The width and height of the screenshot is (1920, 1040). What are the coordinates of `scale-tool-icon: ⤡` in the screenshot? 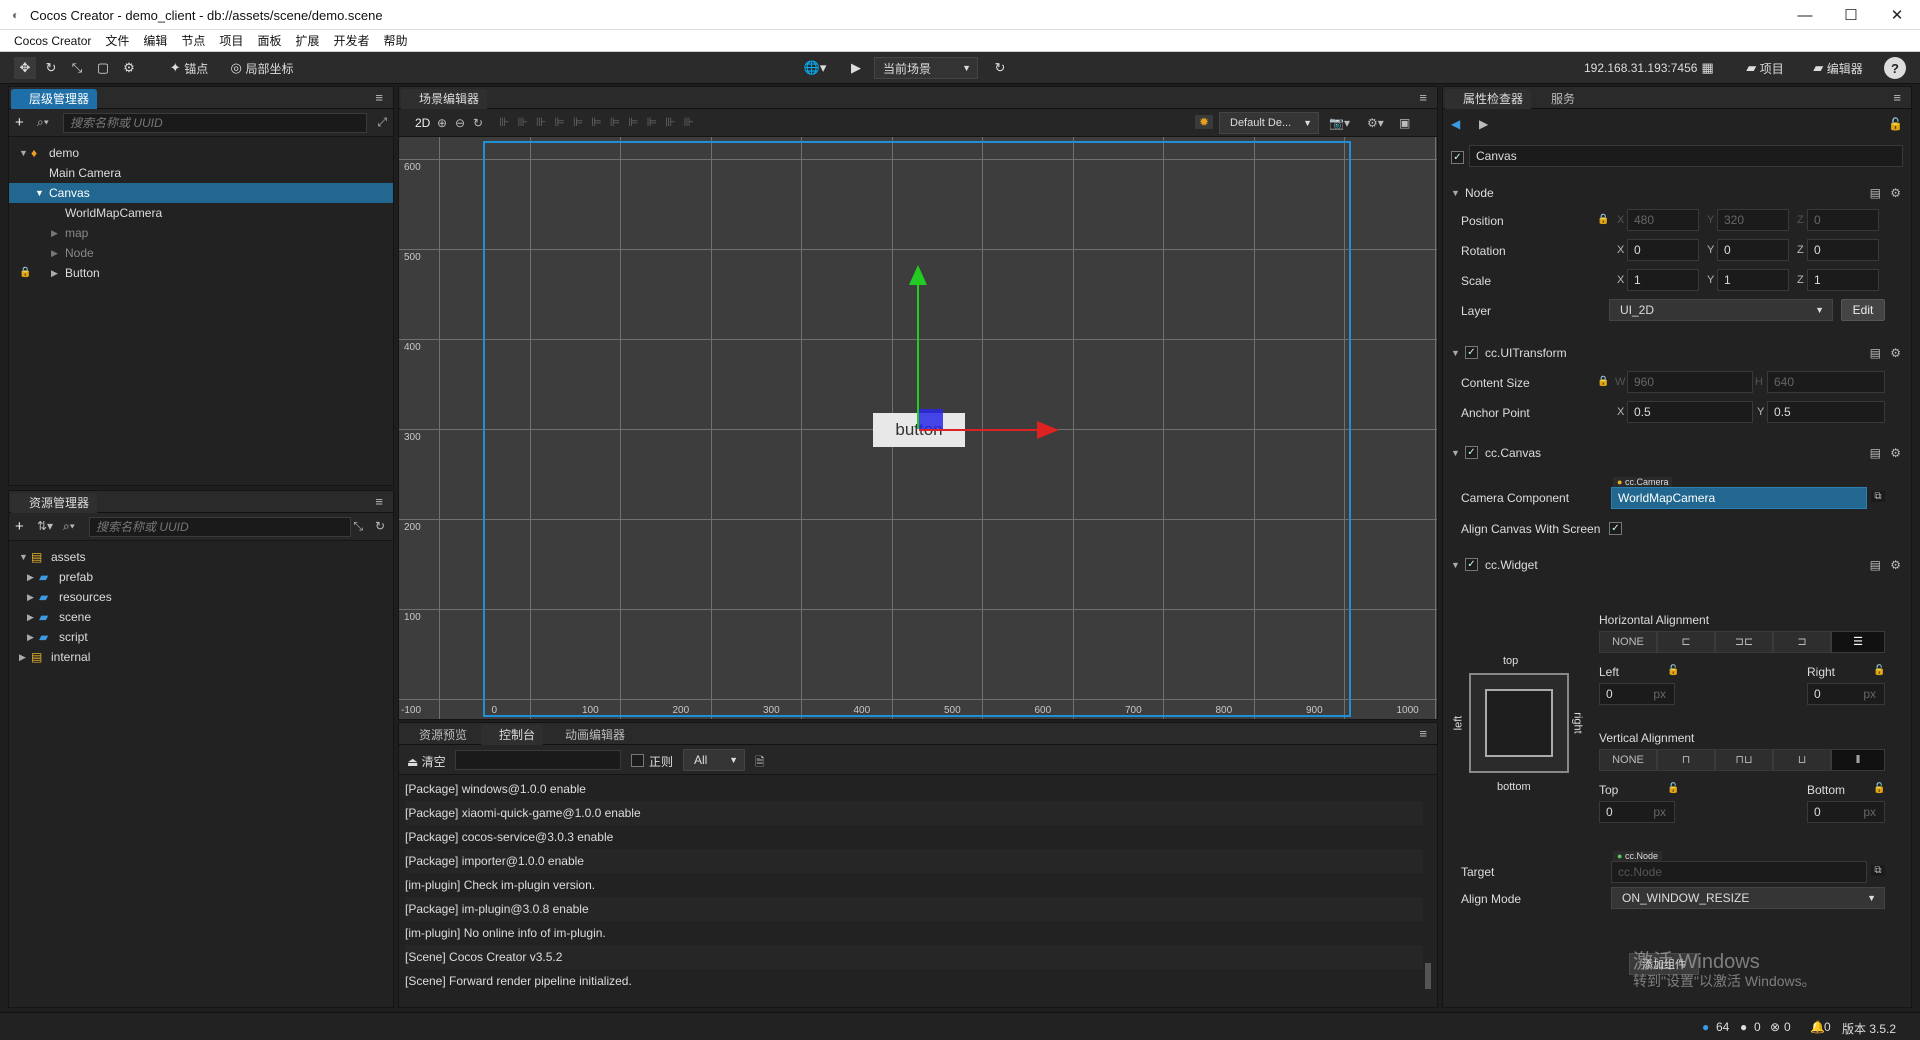 It's located at (77, 68).